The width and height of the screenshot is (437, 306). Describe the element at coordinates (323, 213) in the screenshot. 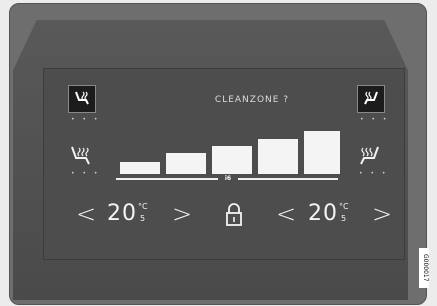

I see `right-temp-value: 20` at that location.